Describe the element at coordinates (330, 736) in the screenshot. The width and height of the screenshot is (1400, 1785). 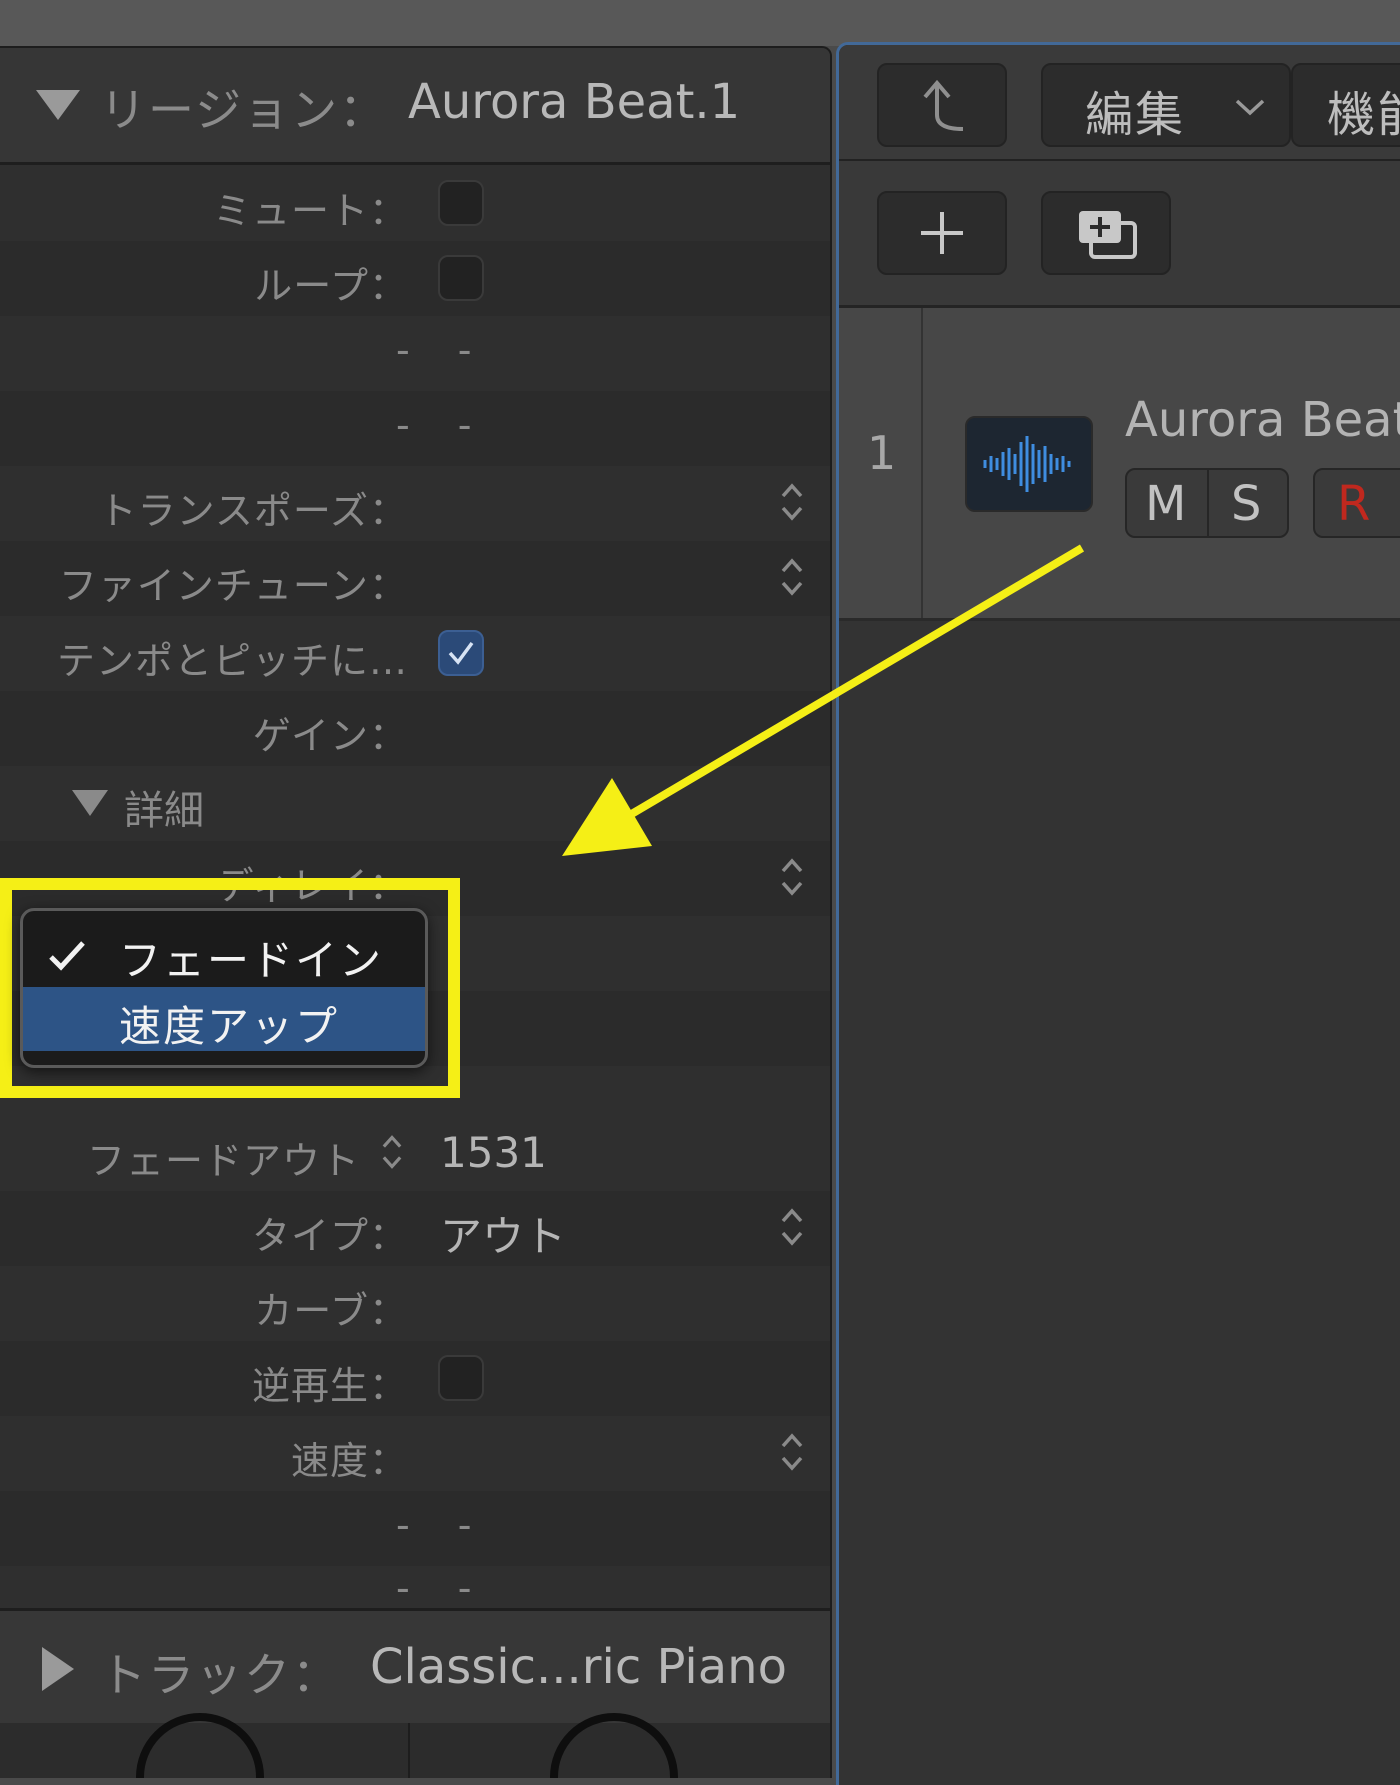
I see `gain-label: ゲイン：` at that location.